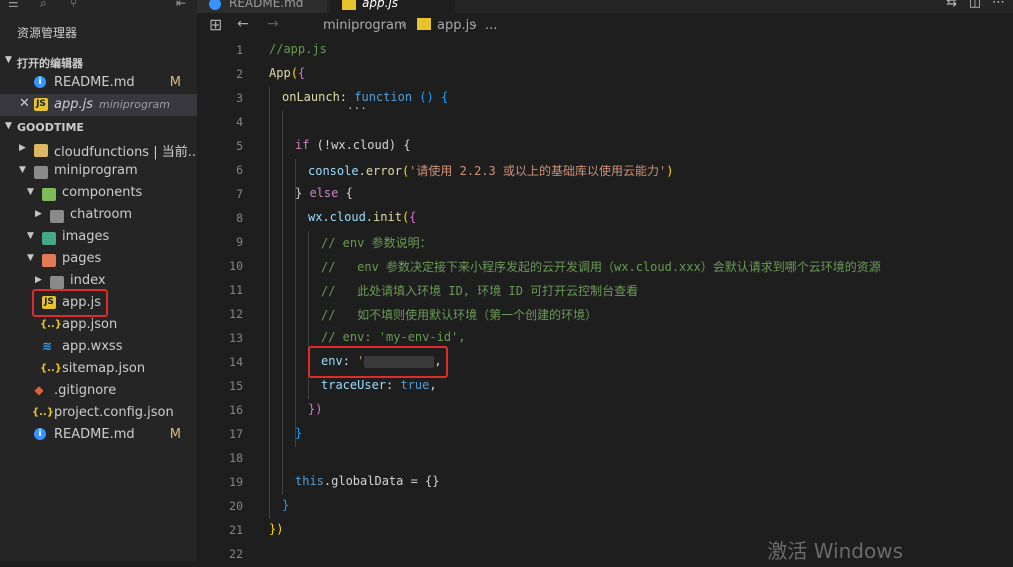 The image size is (1013, 567). Describe the element at coordinates (98, 347) in the screenshot. I see `tree-item-appwxss: ≋ app.wxss` at that location.